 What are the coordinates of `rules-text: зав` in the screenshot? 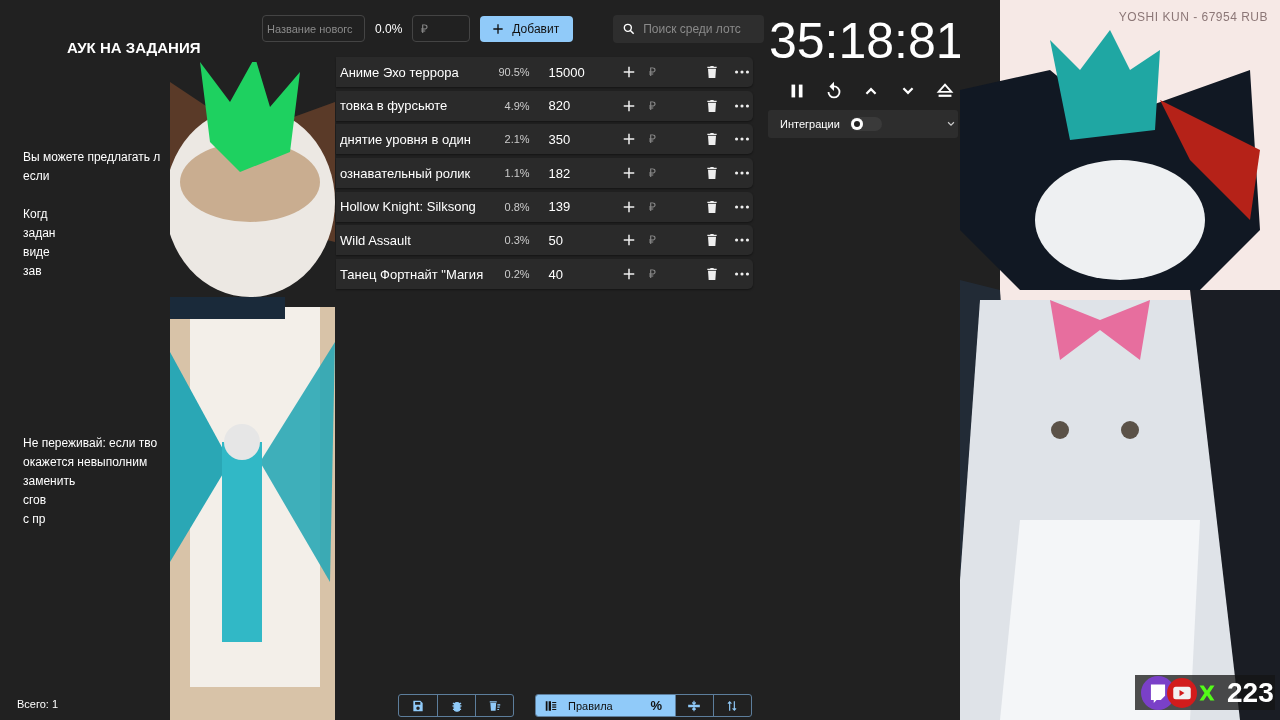 It's located at (33, 271).